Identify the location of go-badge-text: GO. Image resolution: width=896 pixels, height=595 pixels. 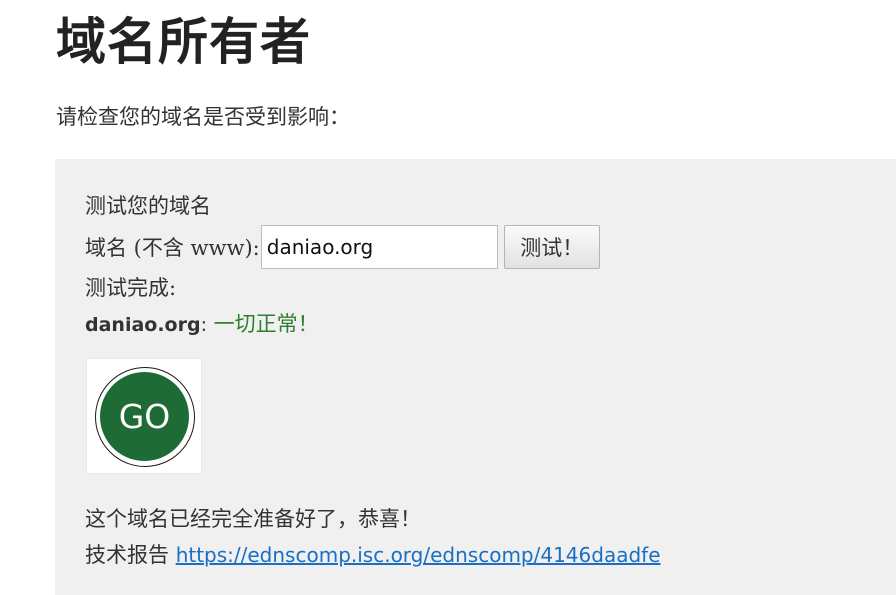
(144, 416).